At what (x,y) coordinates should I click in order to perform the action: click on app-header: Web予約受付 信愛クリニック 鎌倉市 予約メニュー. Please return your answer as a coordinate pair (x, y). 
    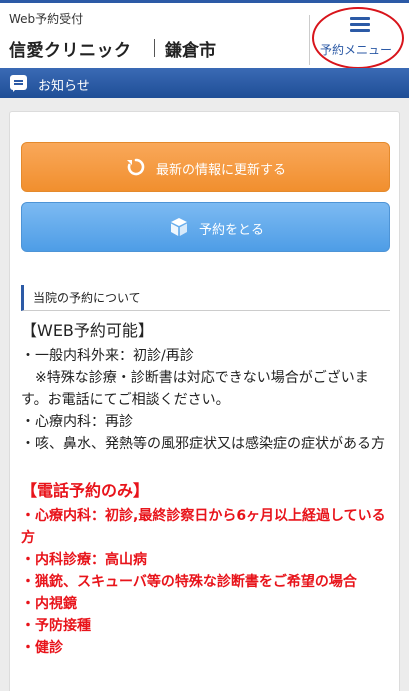
    Looking at the image, I should click on (204, 34).